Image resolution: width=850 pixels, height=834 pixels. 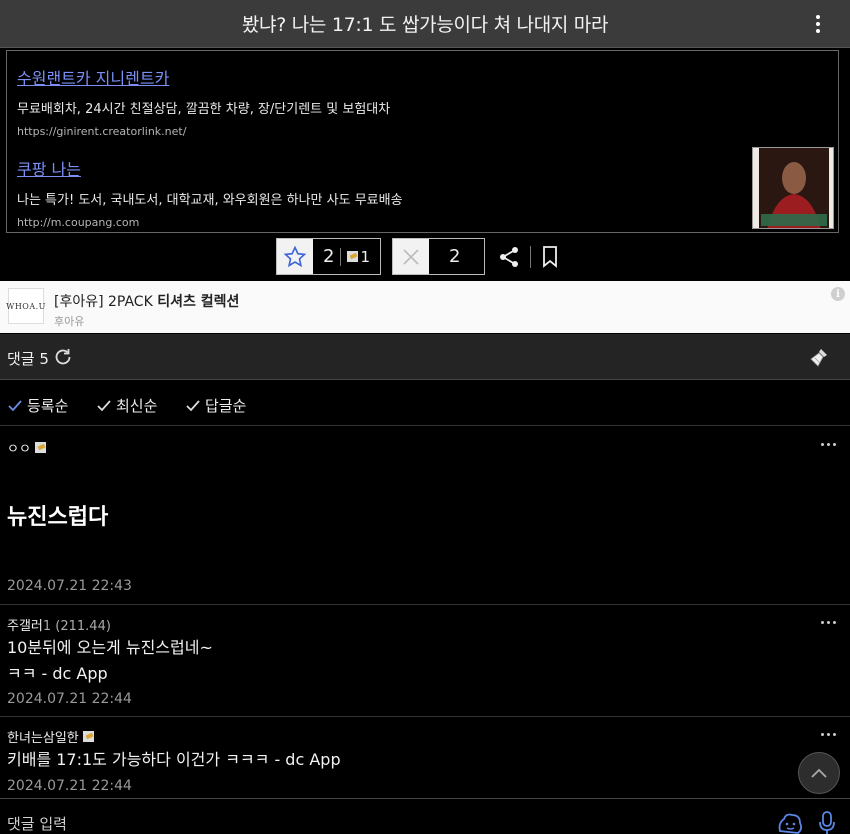 What do you see at coordinates (827, 822) in the screenshot?
I see `microphone-icon` at bounding box center [827, 822].